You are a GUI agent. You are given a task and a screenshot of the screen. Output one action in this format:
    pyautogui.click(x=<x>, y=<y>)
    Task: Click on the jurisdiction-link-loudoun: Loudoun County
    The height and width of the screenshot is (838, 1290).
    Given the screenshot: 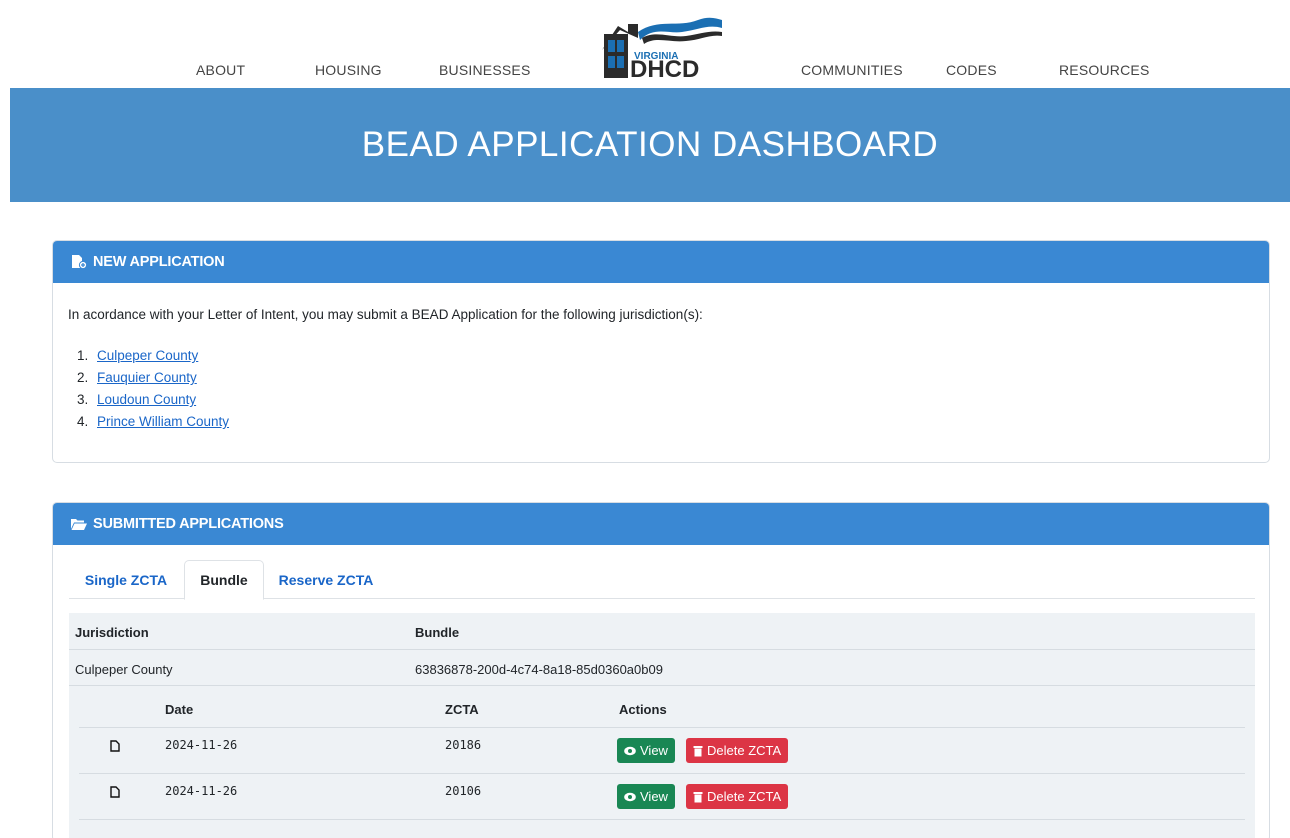 What is the action you would take?
    pyautogui.click(x=146, y=400)
    